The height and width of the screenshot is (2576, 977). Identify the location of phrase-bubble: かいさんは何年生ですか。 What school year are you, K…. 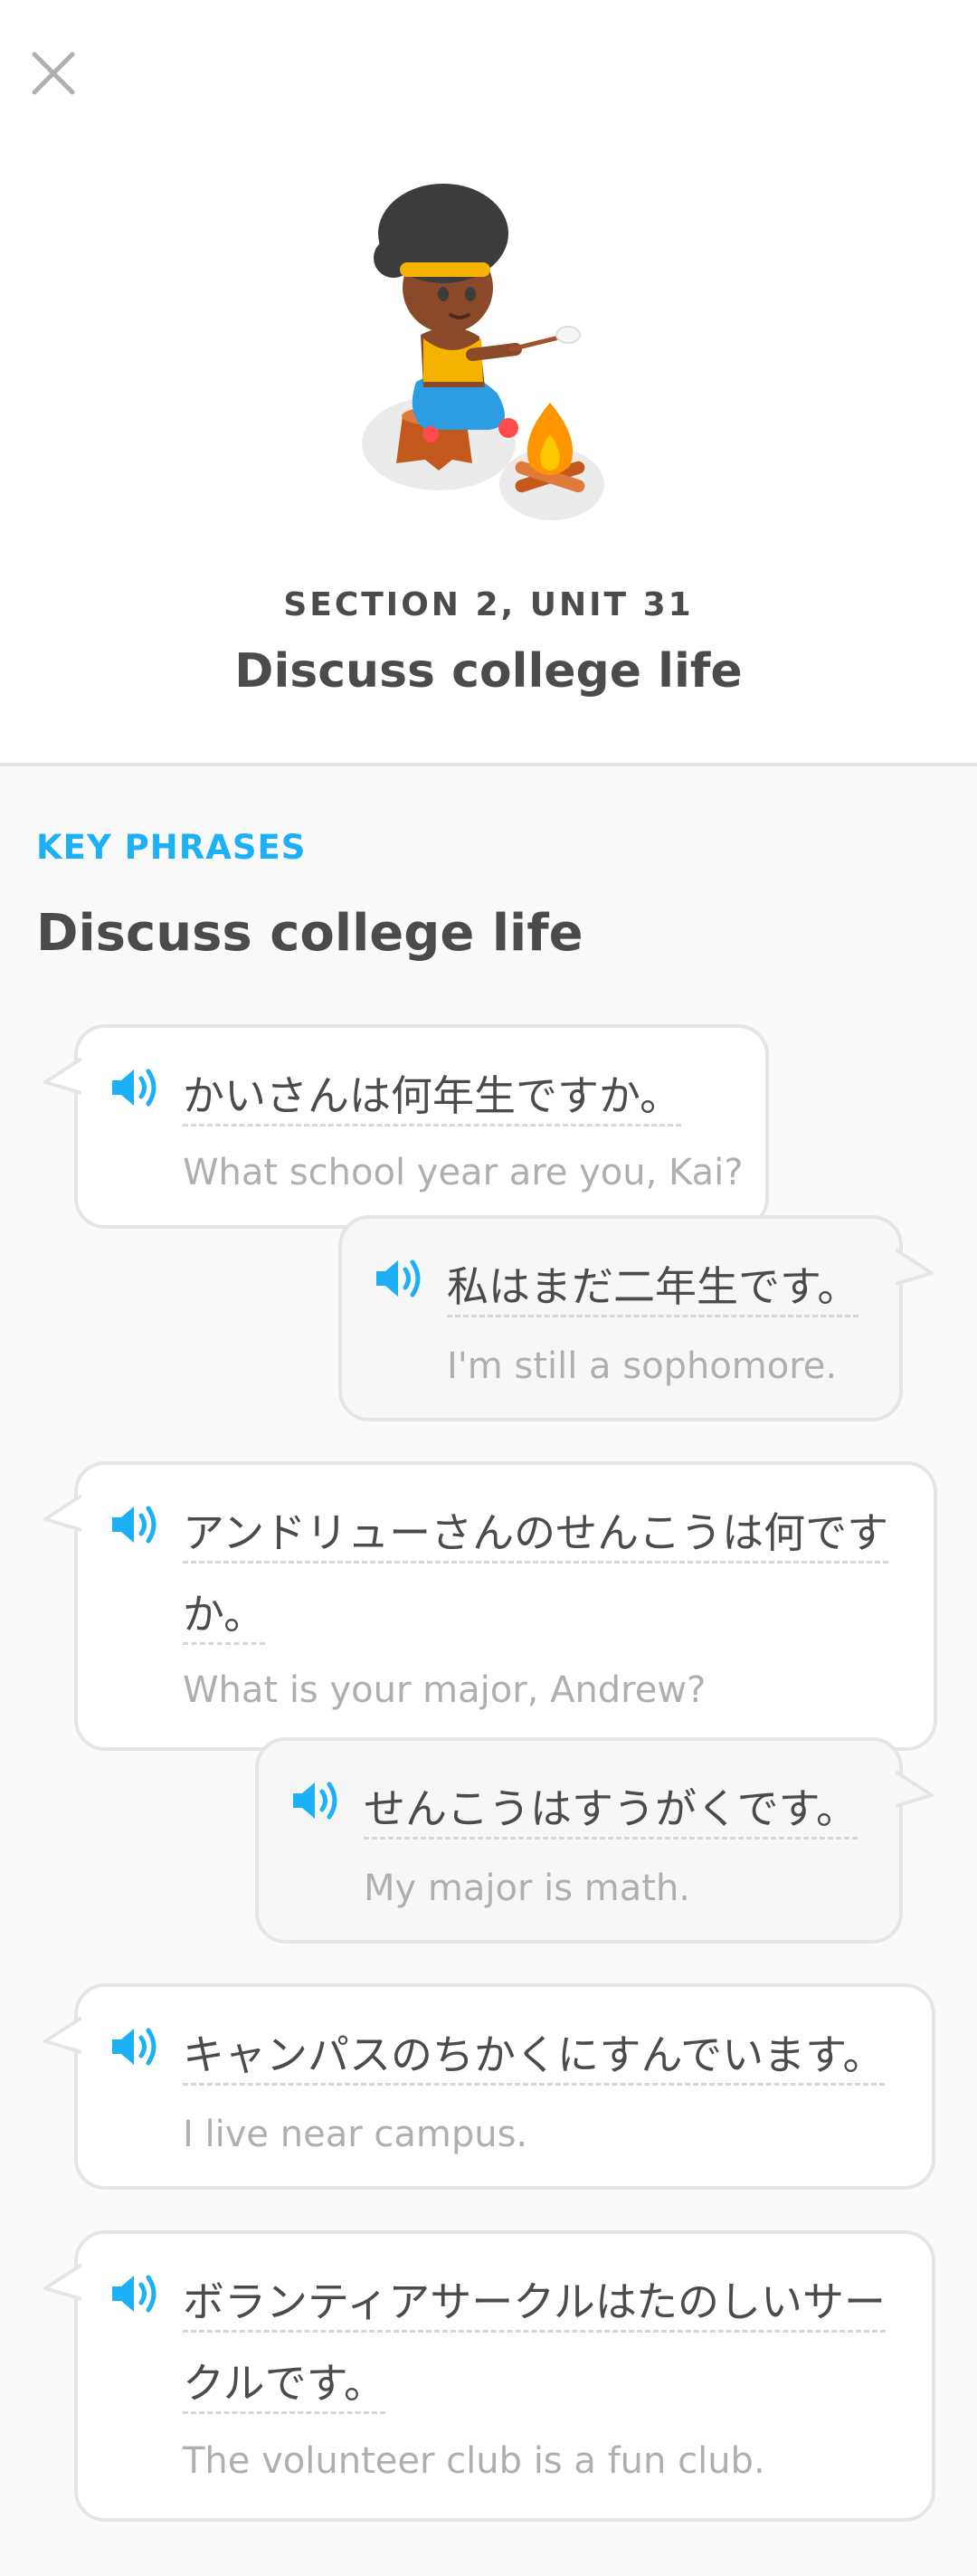
(406, 1126).